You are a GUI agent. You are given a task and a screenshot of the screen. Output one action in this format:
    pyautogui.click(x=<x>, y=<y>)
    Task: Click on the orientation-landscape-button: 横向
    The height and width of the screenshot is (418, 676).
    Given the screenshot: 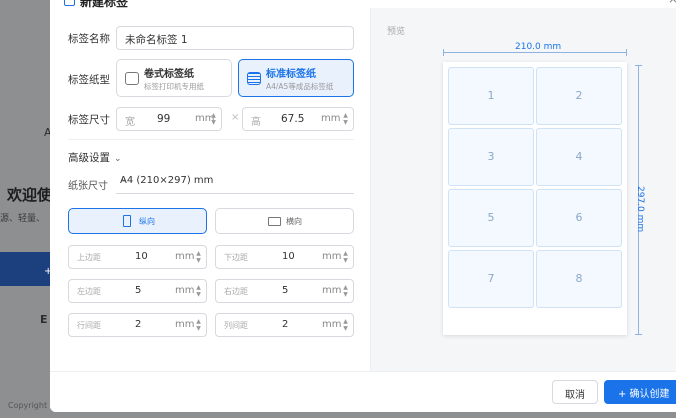 What is the action you would take?
    pyautogui.click(x=284, y=221)
    